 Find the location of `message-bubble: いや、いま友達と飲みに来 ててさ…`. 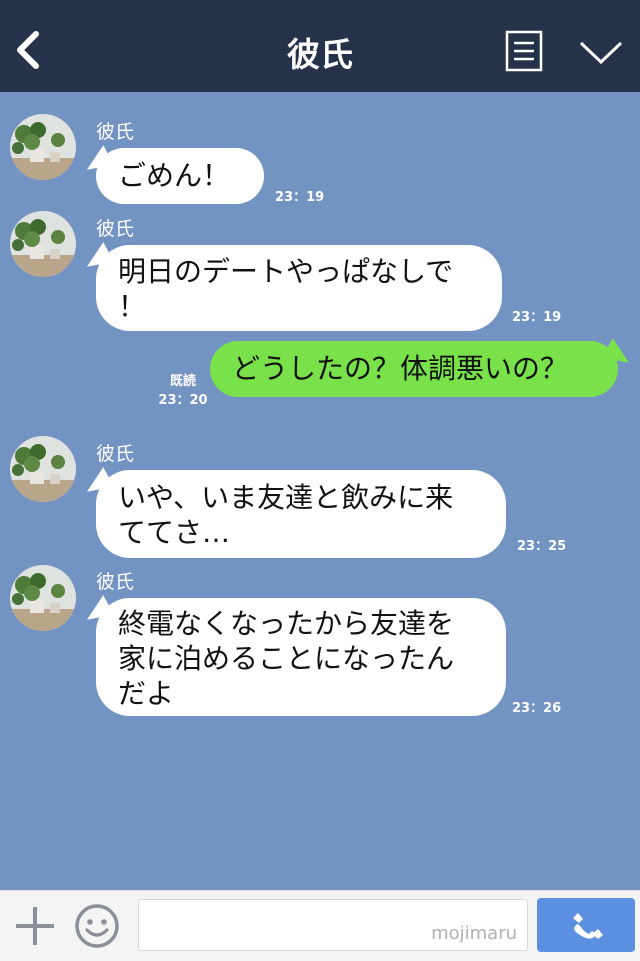

message-bubble: いや、いま友達と飲みに来 ててさ… is located at coordinates (301, 514).